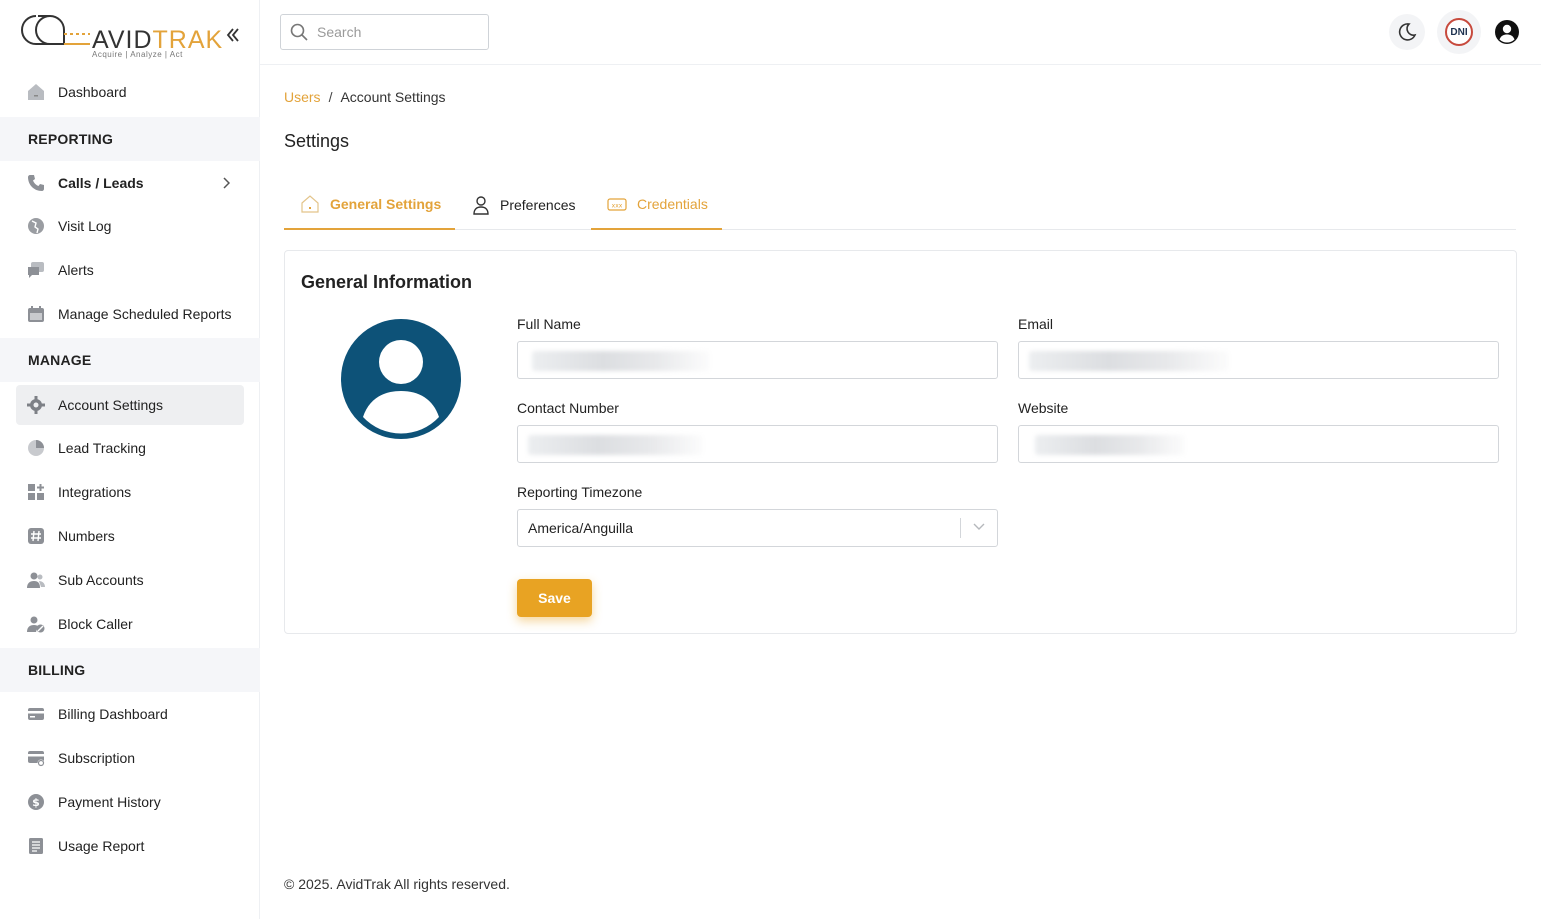 The width and height of the screenshot is (1541, 919). I want to click on select-divider, so click(960, 528).